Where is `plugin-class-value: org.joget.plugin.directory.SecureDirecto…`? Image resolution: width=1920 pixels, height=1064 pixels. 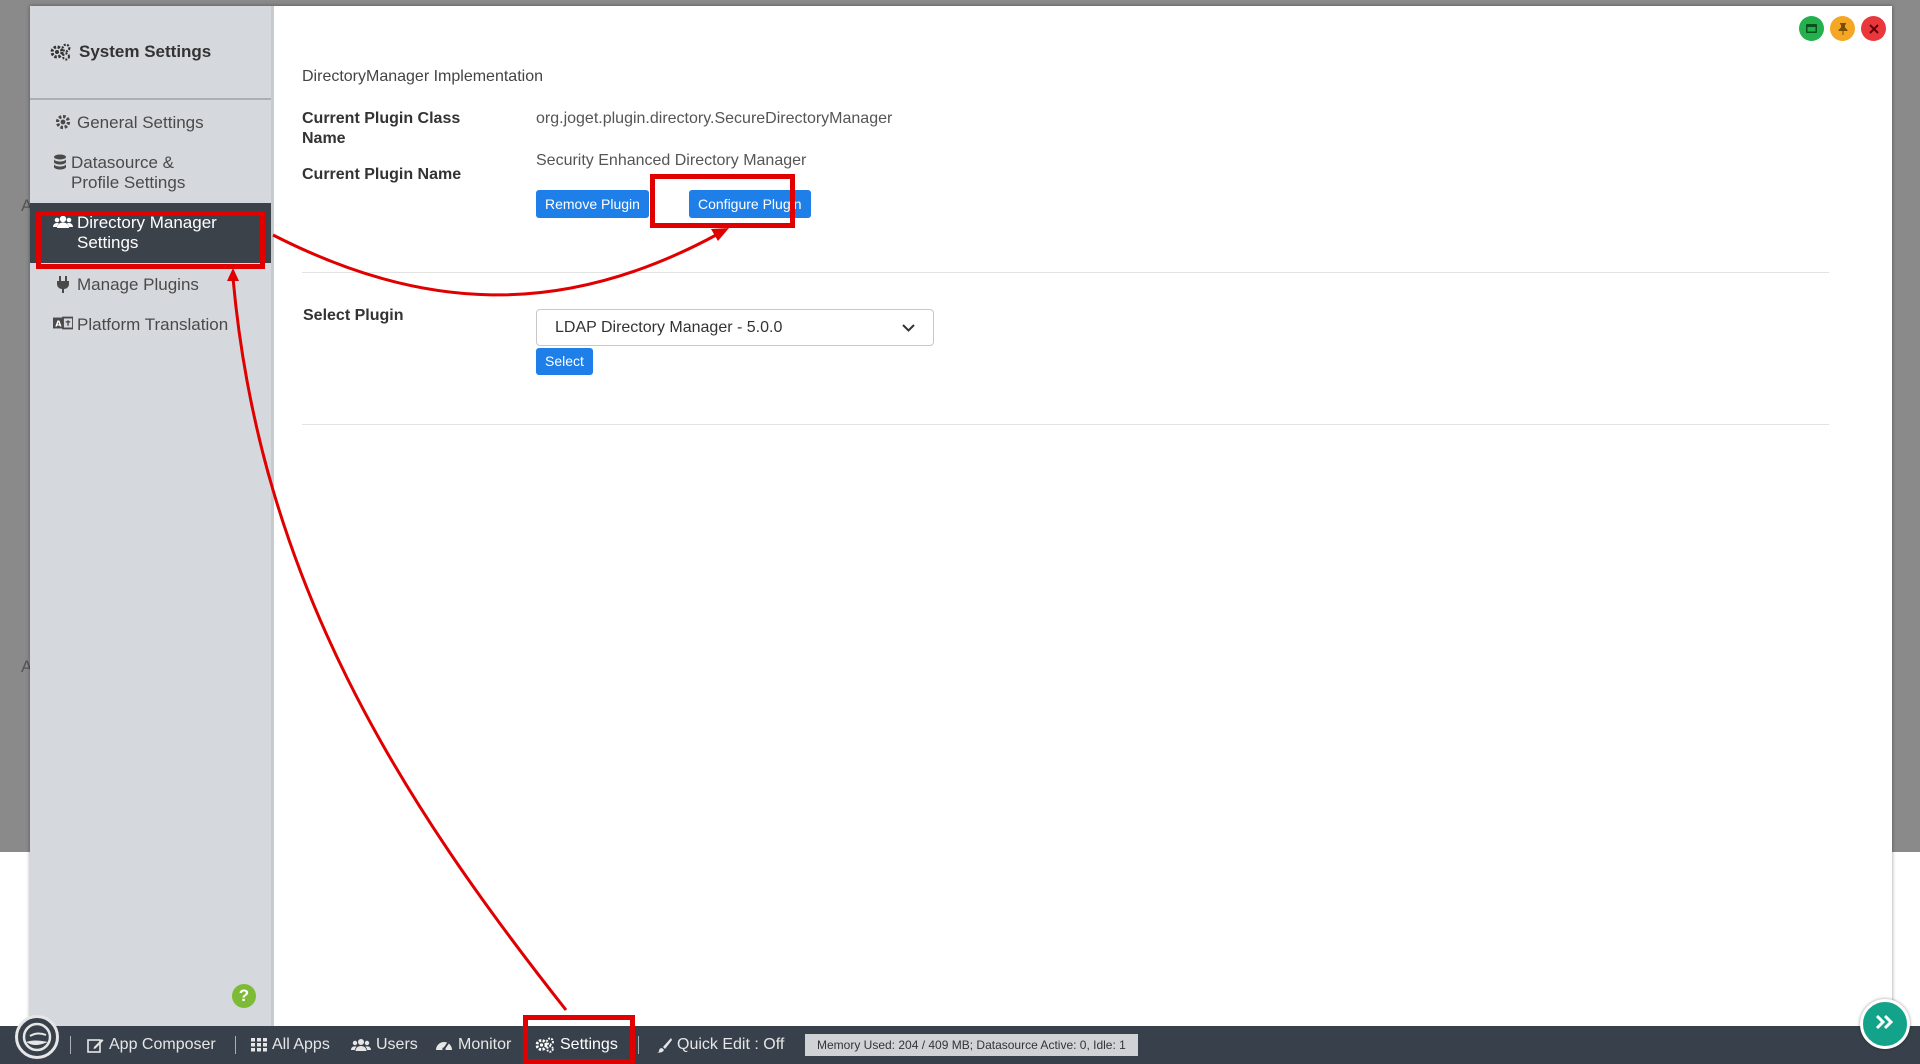 plugin-class-value: org.joget.plugin.directory.SecureDirecto… is located at coordinates (714, 118).